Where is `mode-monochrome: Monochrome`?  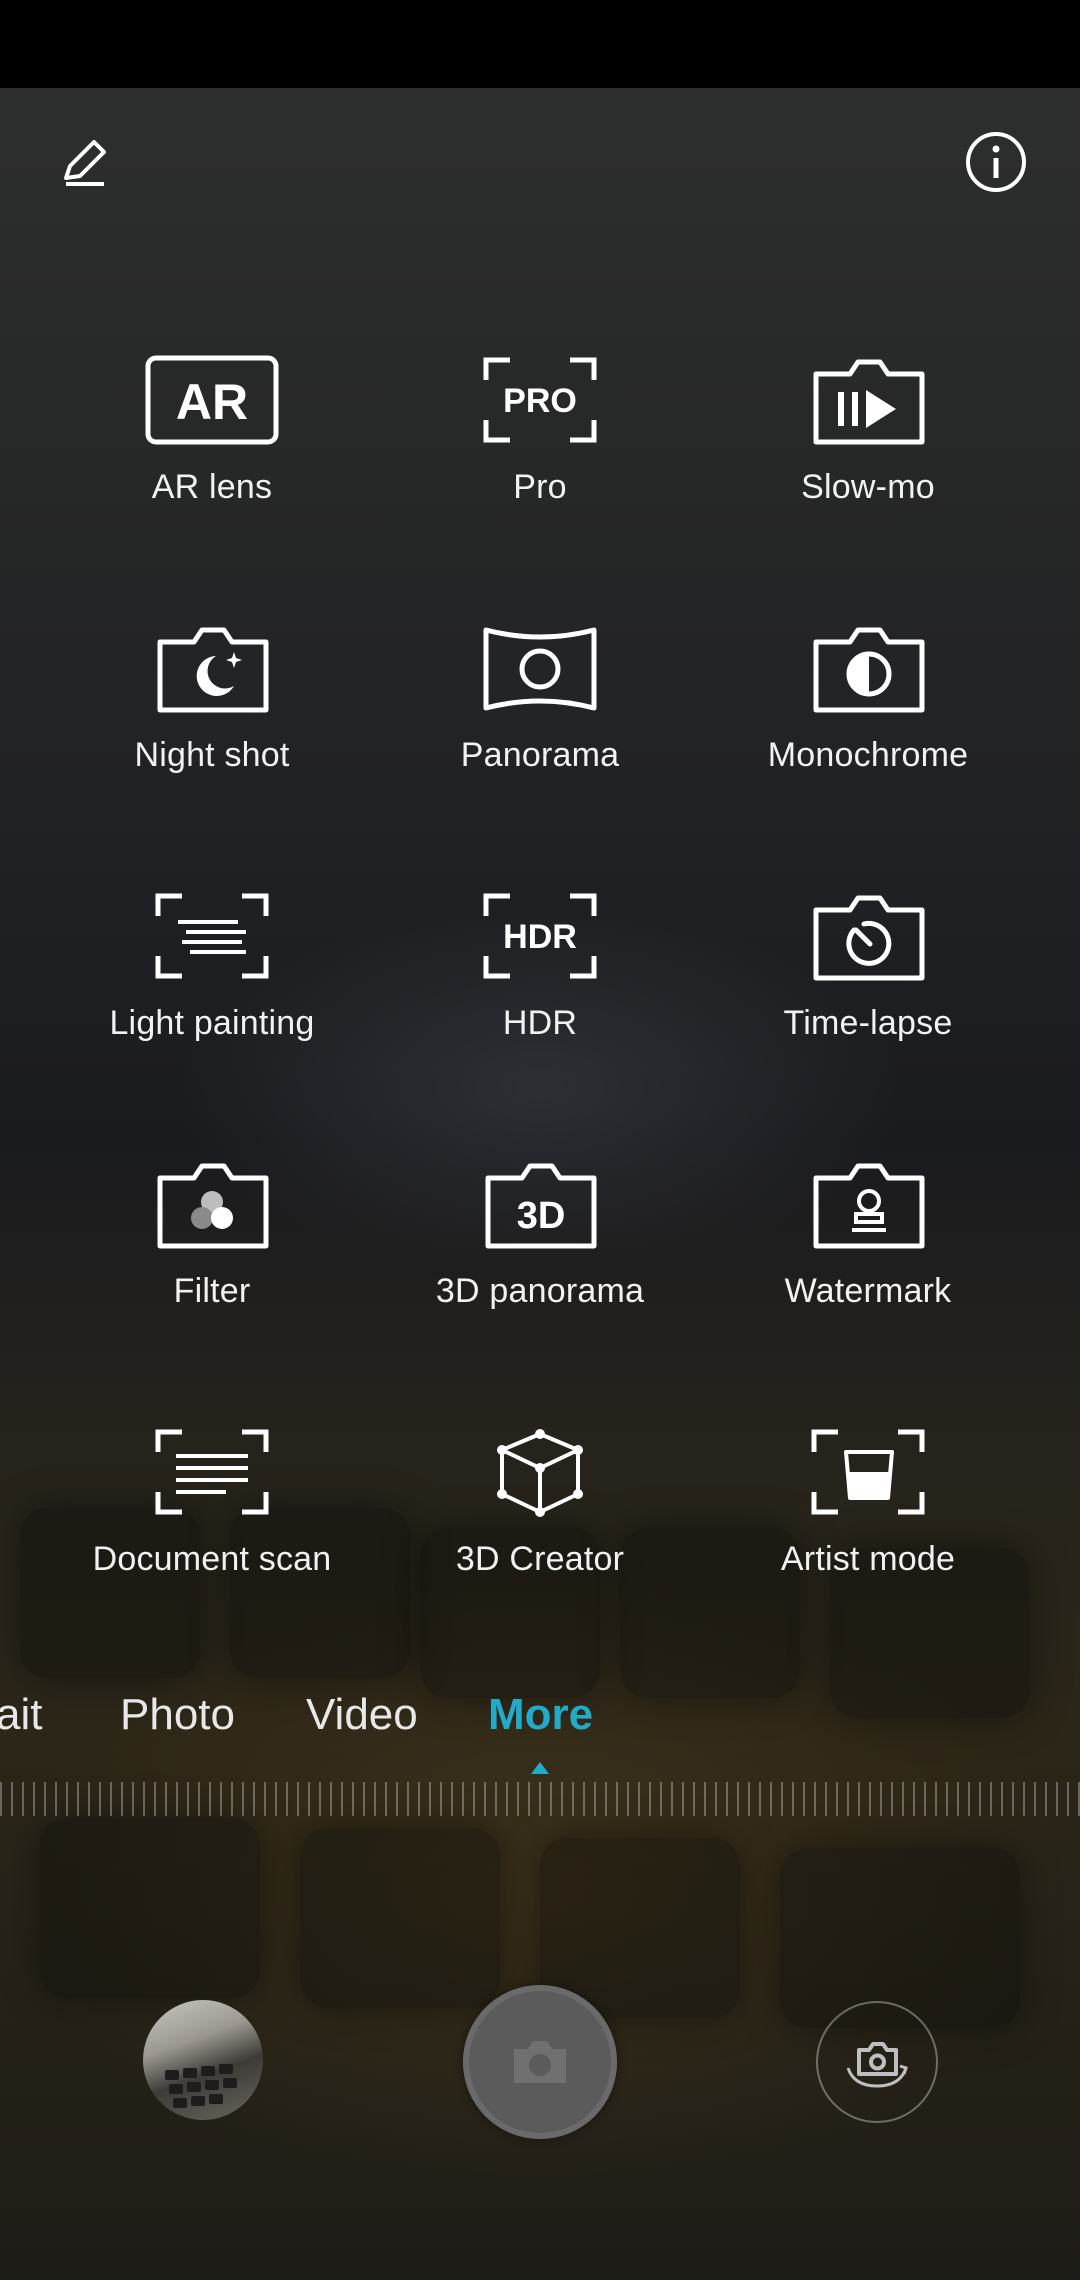
mode-monochrome: Monochrome is located at coordinates (868, 718).